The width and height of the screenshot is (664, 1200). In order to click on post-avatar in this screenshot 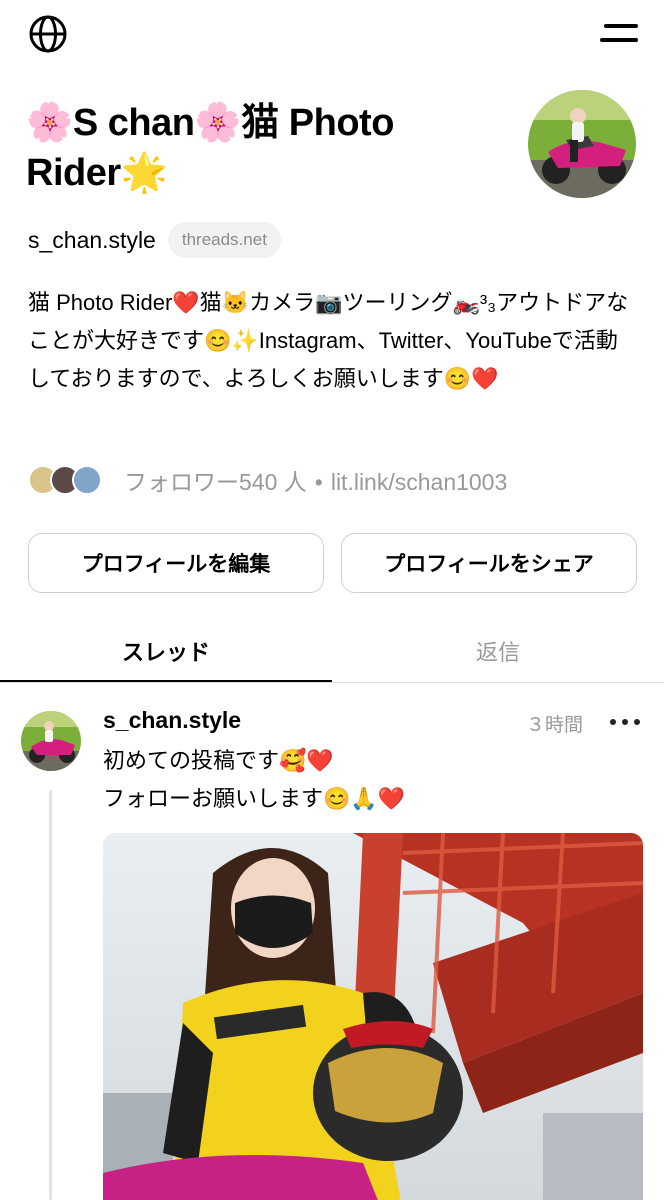, I will do `click(51, 741)`.